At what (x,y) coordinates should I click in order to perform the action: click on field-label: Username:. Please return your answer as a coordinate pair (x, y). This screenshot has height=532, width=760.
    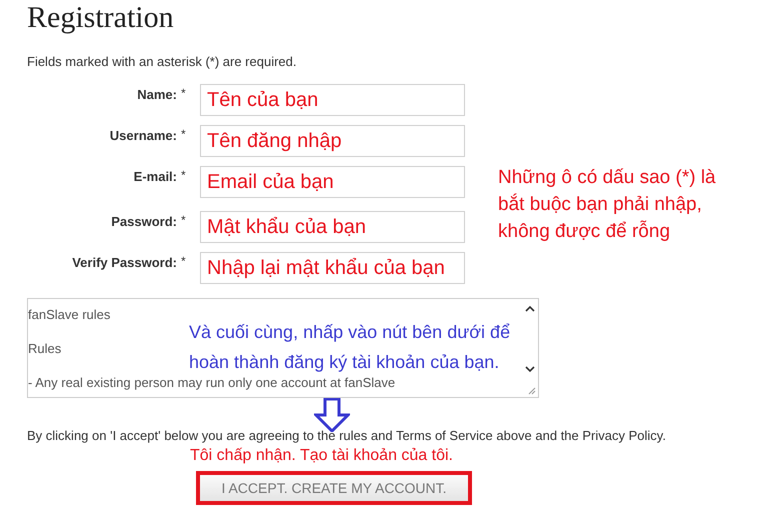
    Looking at the image, I should click on (142, 135).